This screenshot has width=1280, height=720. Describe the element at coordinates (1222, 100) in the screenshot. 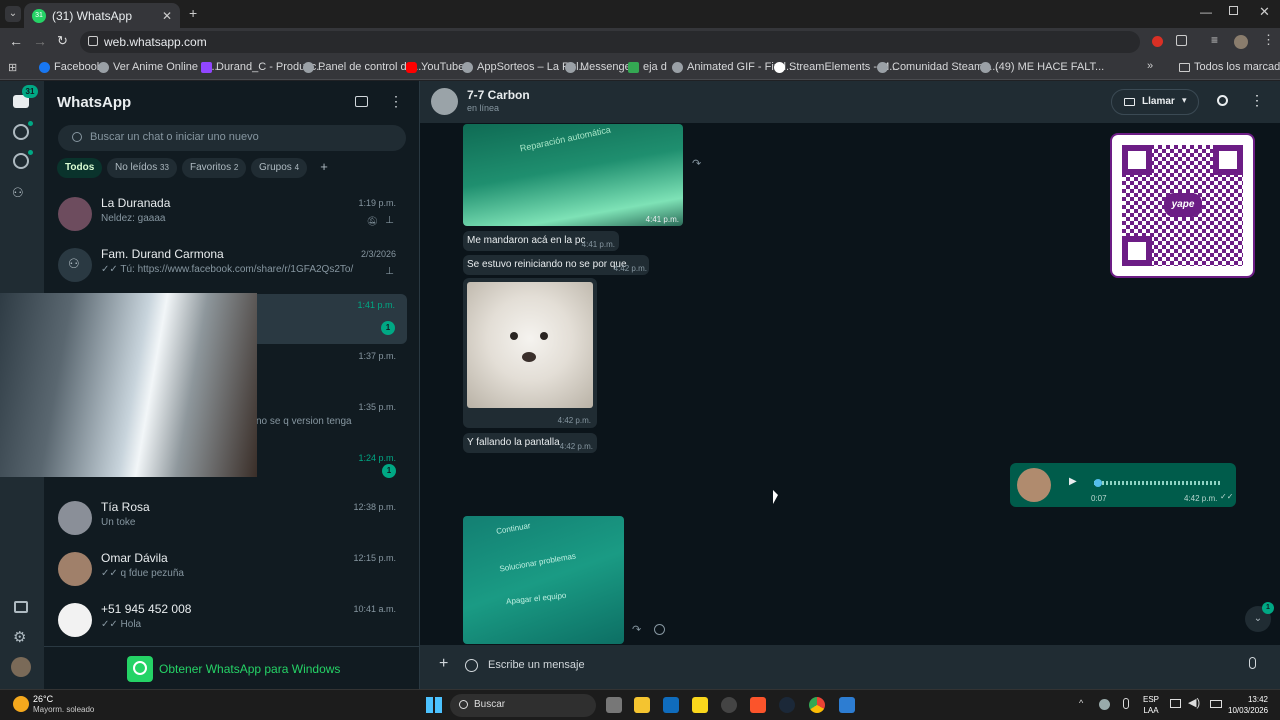

I see `search-chat-icon` at that location.